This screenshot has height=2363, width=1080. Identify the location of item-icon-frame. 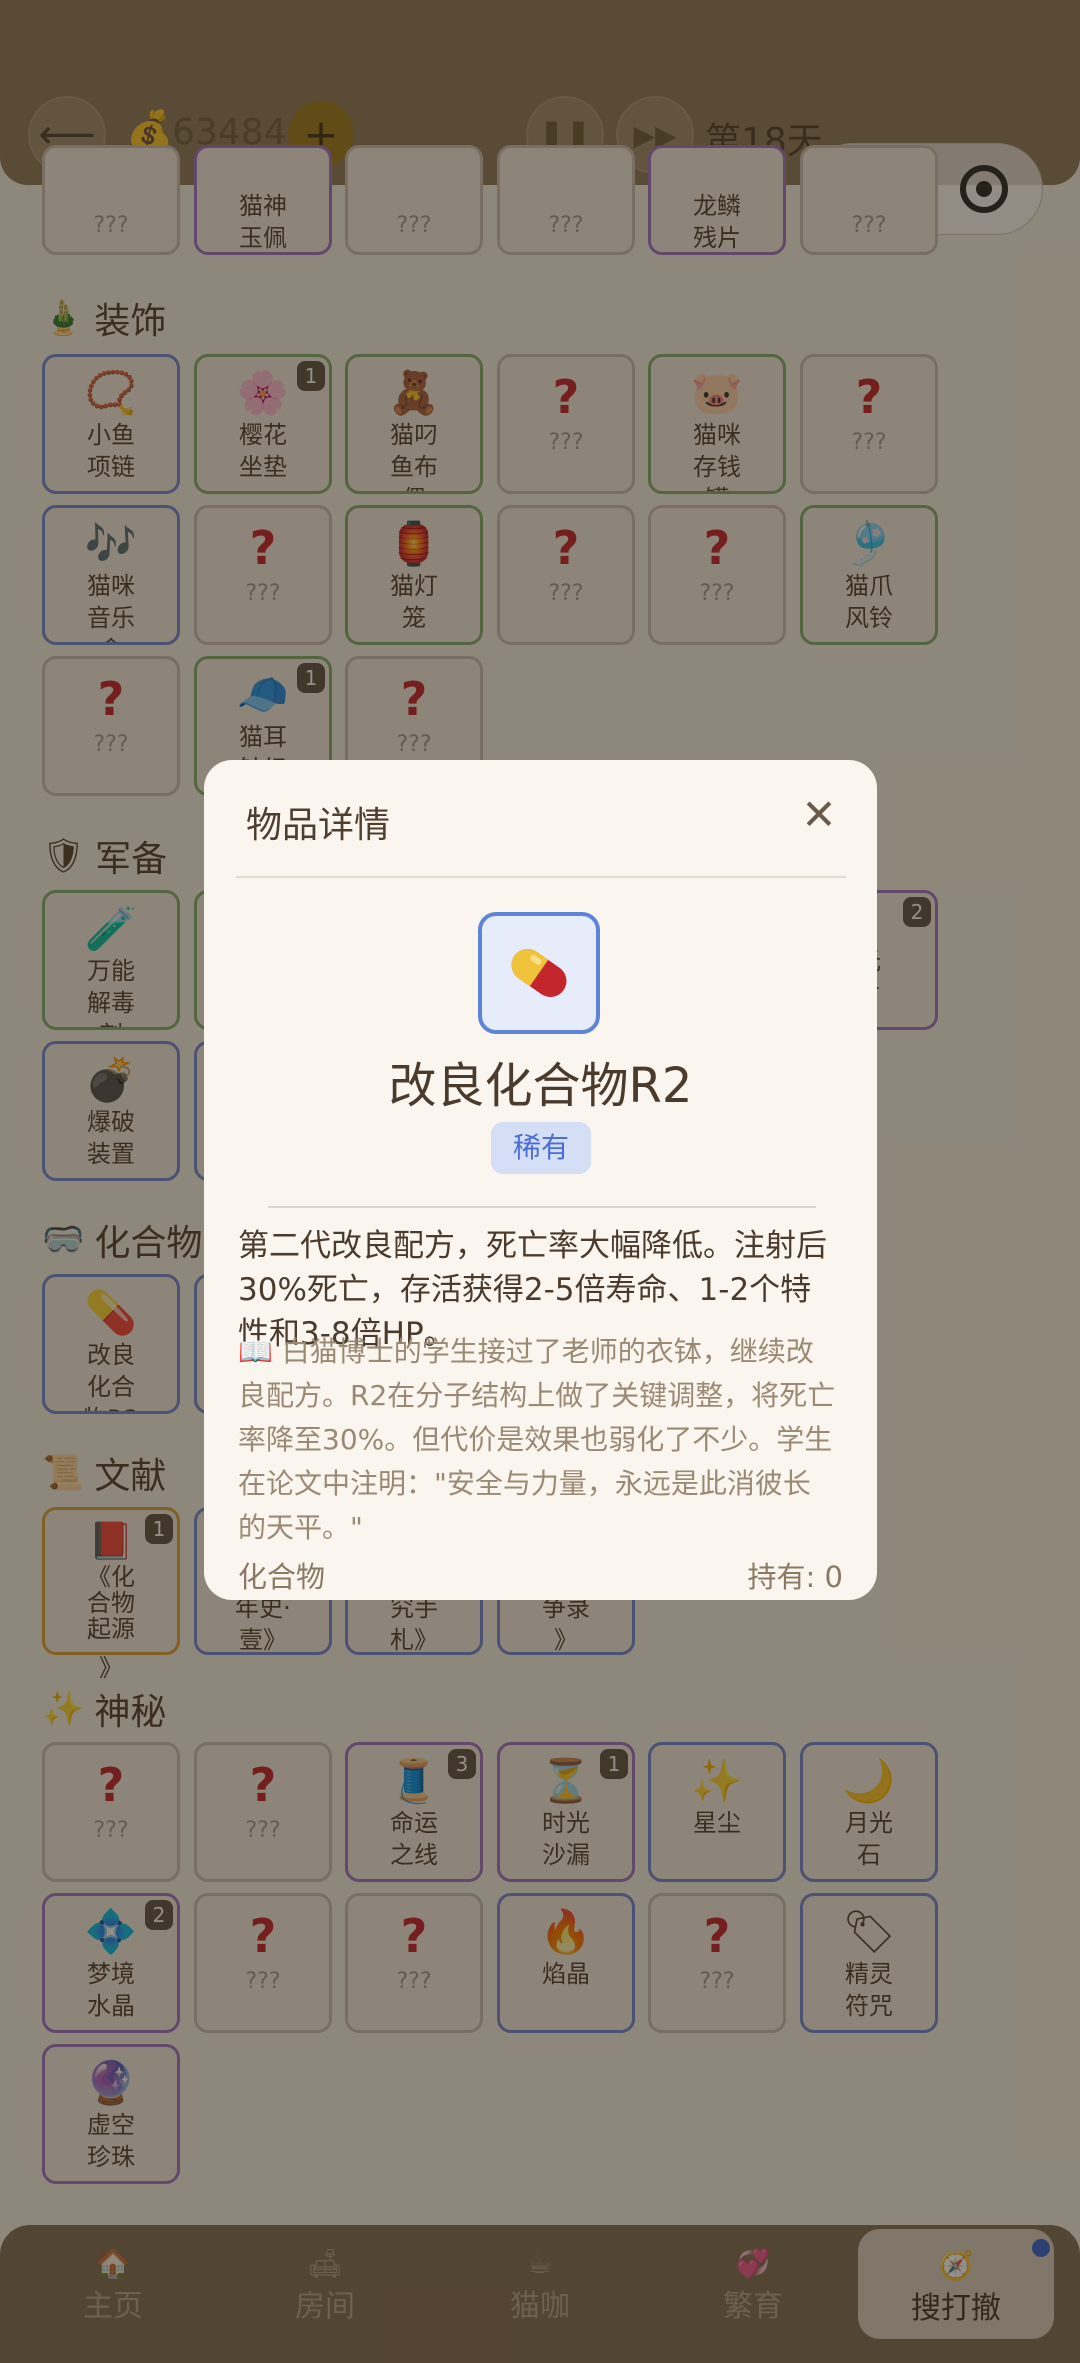
(539, 973).